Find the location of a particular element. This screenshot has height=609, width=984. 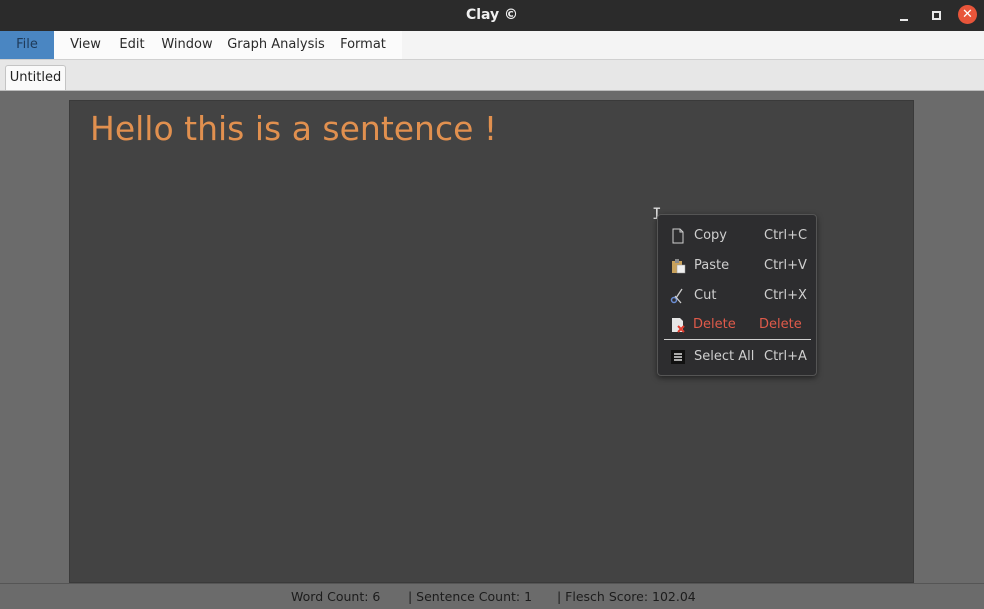

delete-icon is located at coordinates (678, 325).